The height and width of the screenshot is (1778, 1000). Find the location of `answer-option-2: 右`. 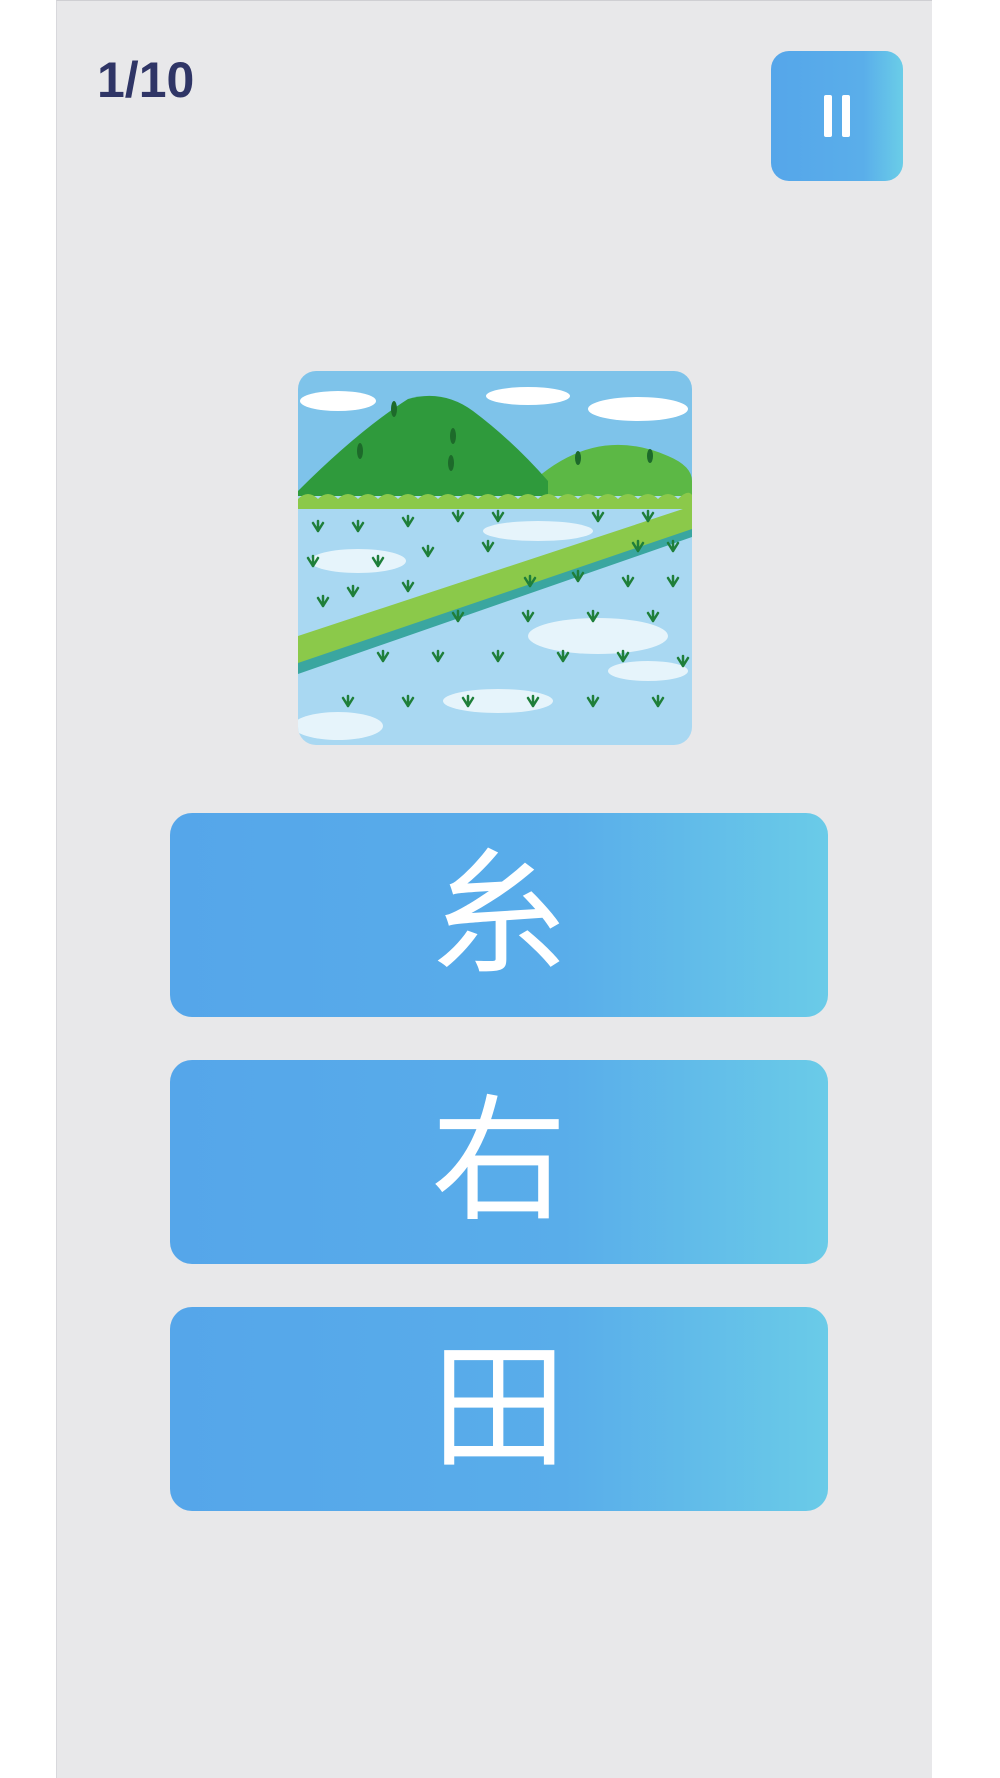

answer-option-2: 右 is located at coordinates (499, 1162).